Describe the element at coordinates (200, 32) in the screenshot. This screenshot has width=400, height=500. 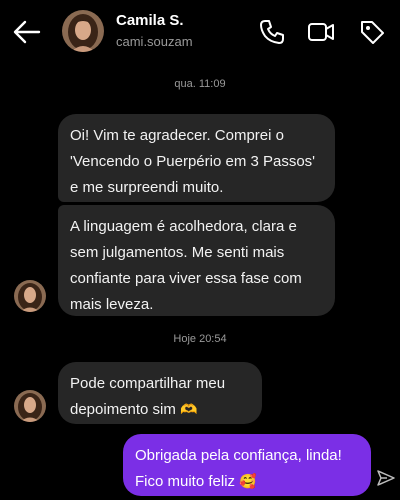
I see `chat-header: Camila S. cami.souzam` at that location.